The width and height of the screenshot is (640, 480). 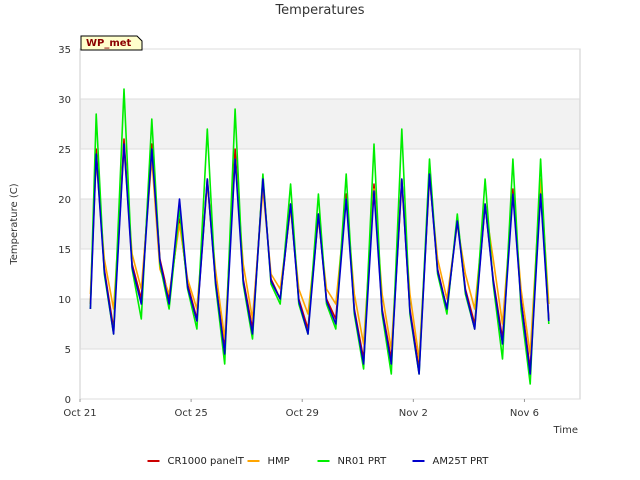 What do you see at coordinates (206, 461) in the screenshot?
I see `legend-label-cr1000-panelt: CR1000 panelT` at bounding box center [206, 461].